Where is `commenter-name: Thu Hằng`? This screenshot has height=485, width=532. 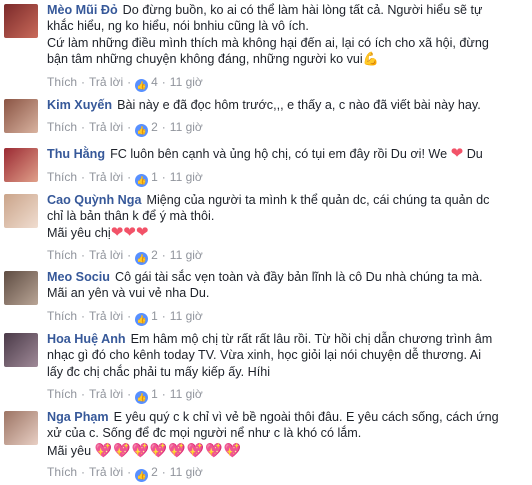 commenter-name: Thu Hằng is located at coordinates (76, 154).